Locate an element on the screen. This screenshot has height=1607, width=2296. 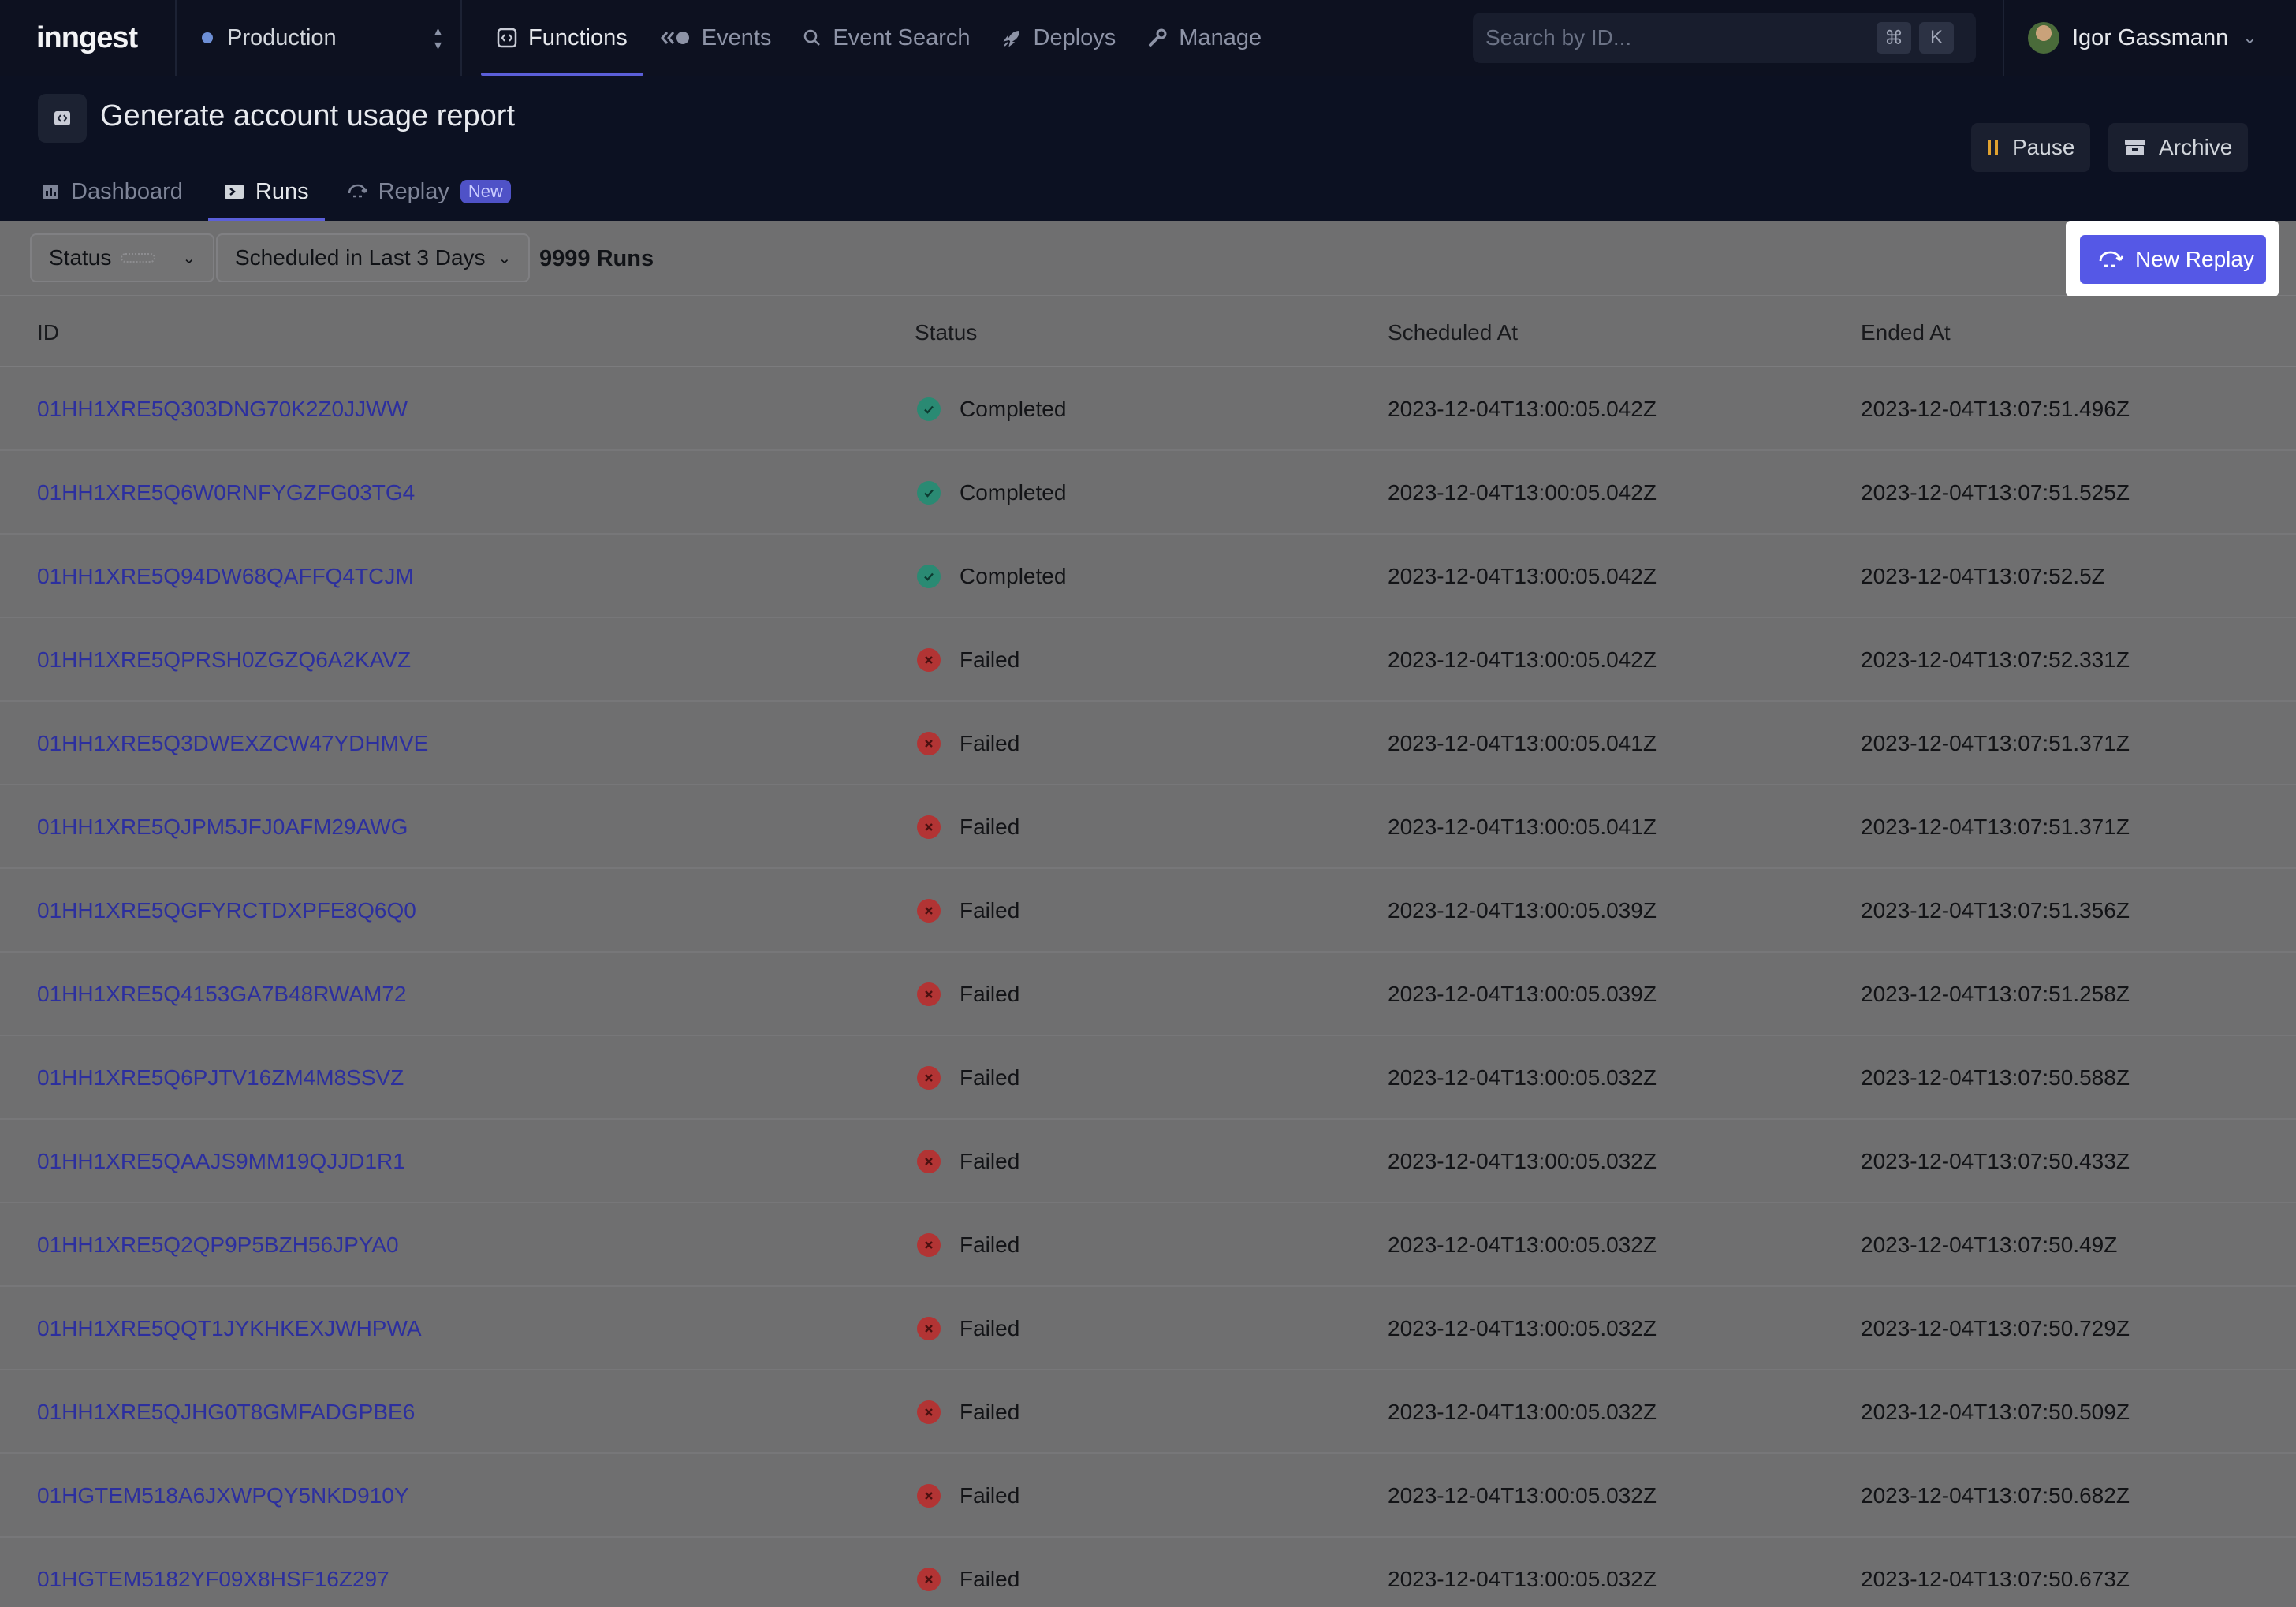
chevron-up-down-icon: ▴ ▾ is located at coordinates (438, 38).